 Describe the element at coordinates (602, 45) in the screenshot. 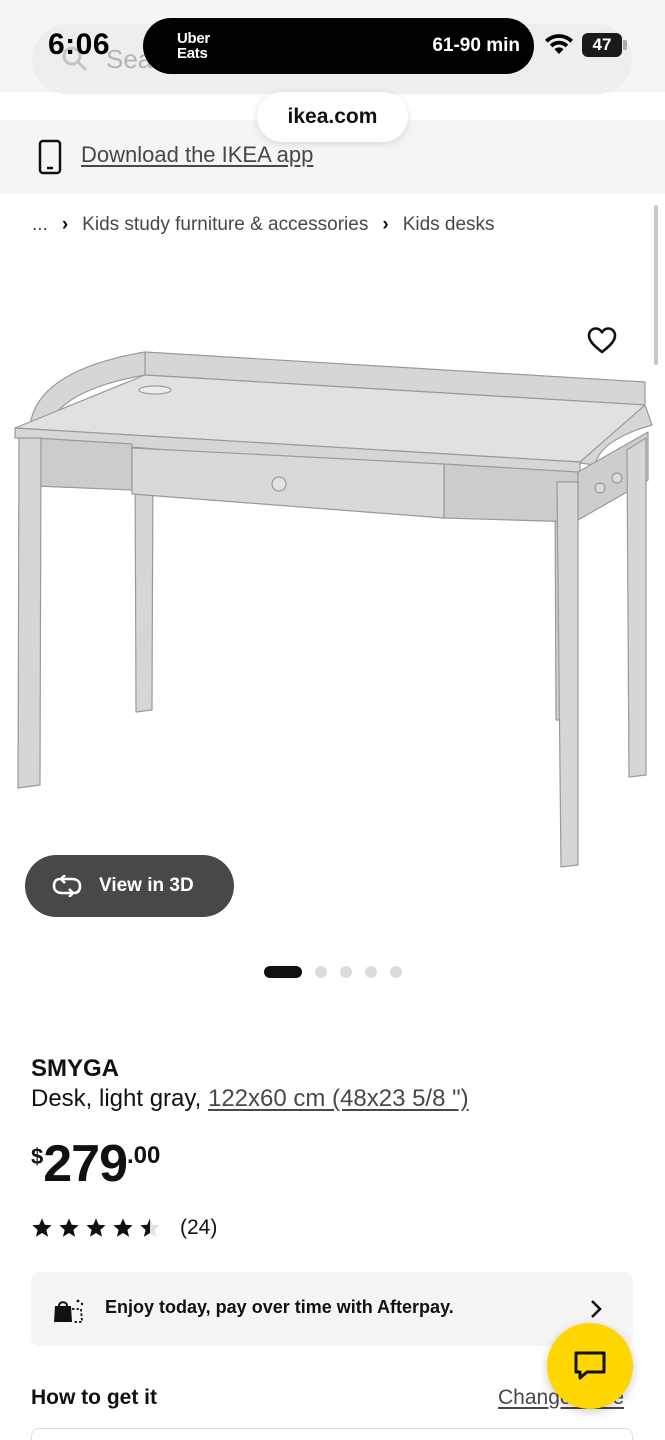

I see `battery-indicator: 47` at that location.